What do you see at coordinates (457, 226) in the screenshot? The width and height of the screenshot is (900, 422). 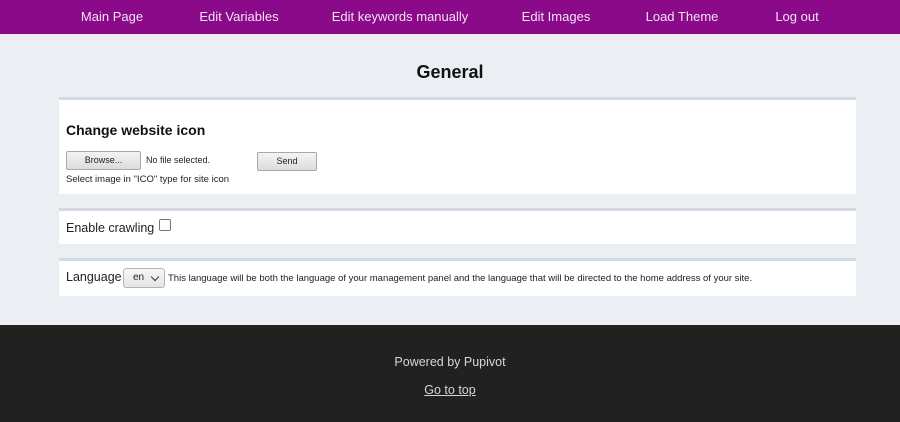 I see `crawling-card: Enable crawling` at bounding box center [457, 226].